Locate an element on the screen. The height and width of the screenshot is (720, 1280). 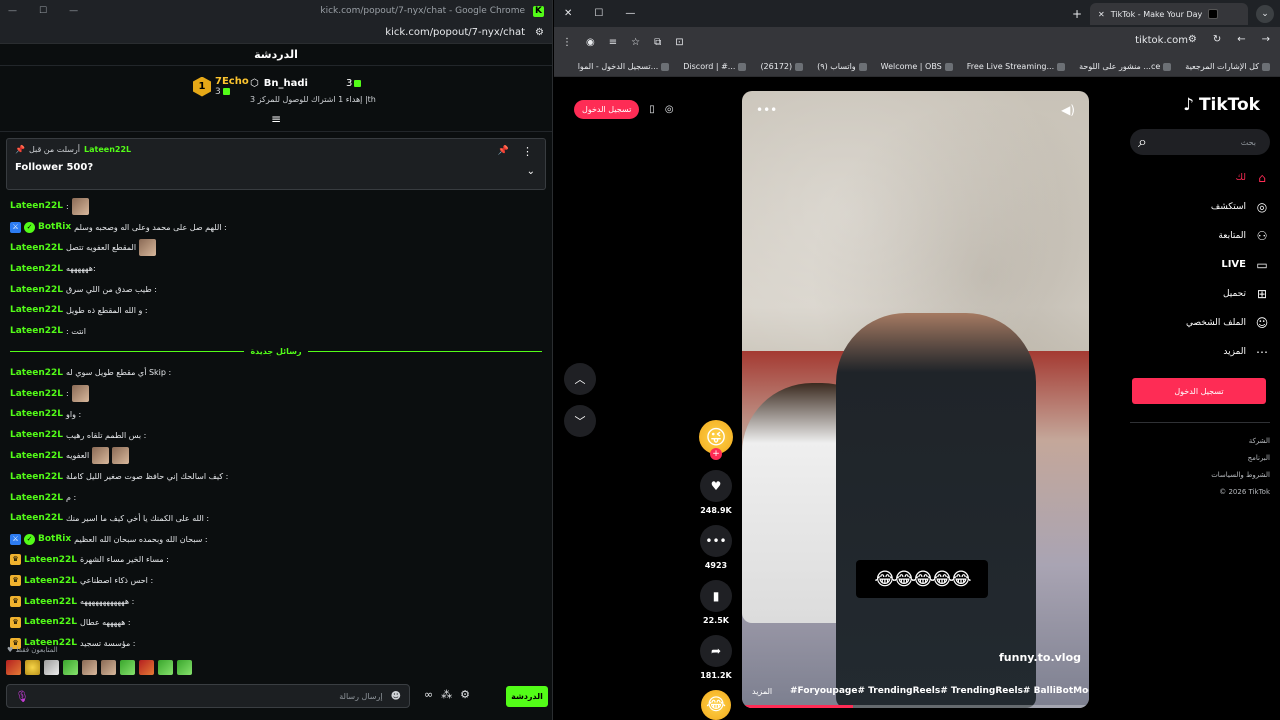
tiktok-logo: ♪ TikTok is located at coordinates (1200, 105).